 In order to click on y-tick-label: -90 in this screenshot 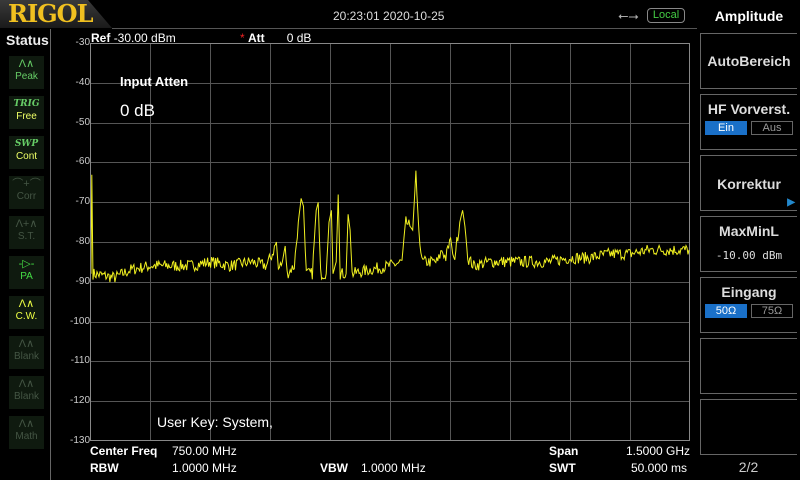, I will do `click(82, 281)`.